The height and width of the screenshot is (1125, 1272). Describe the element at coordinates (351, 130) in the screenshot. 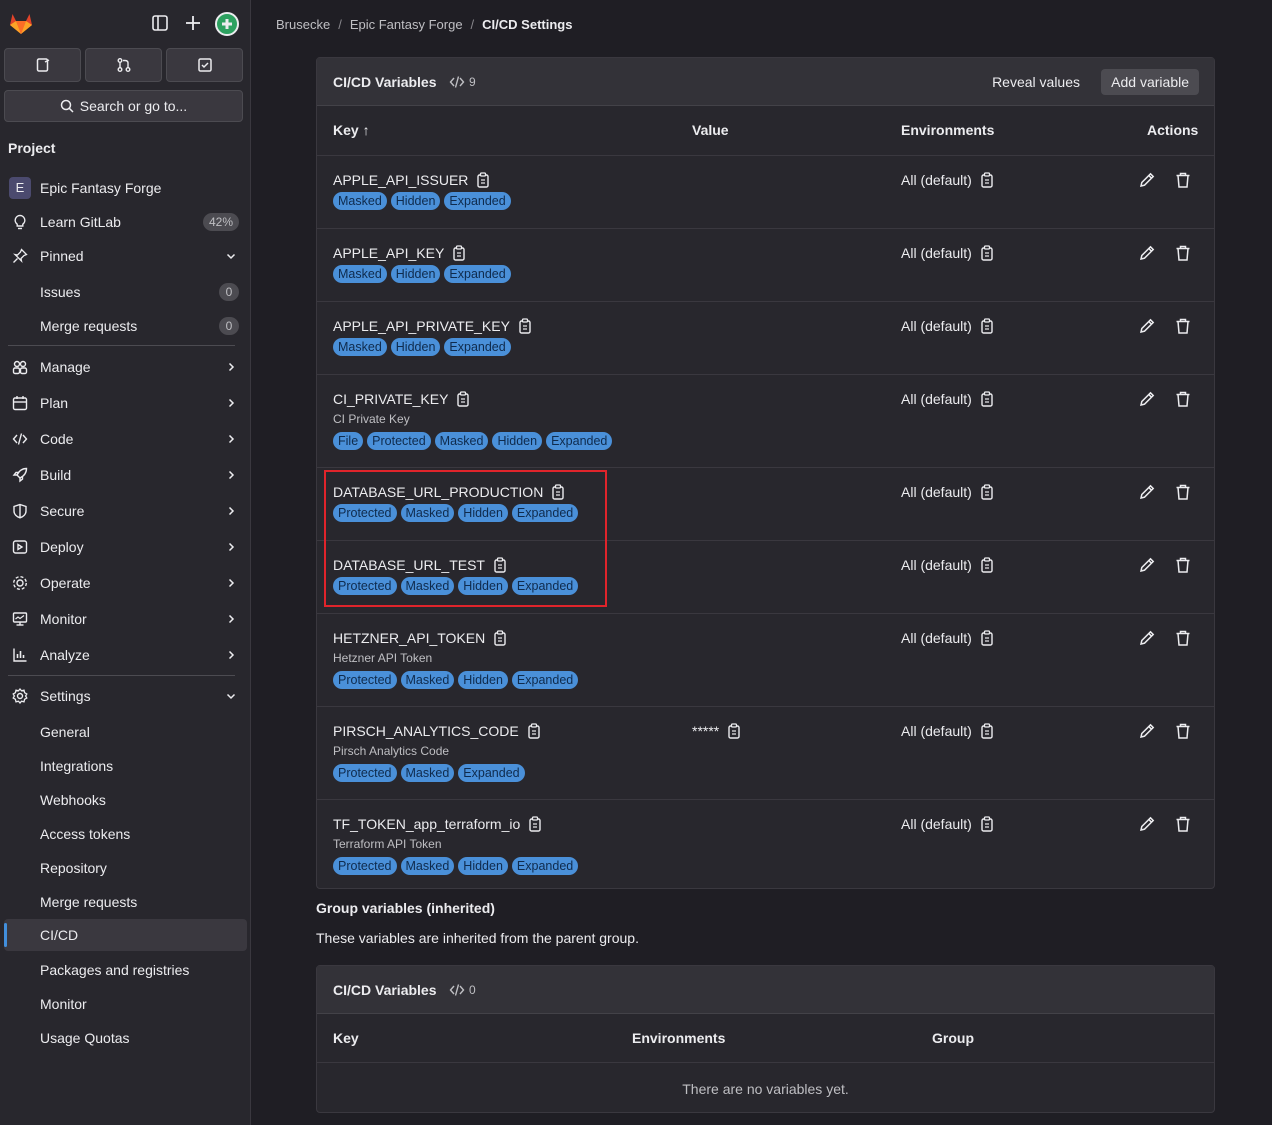

I see `column-key: Key ↑` at that location.